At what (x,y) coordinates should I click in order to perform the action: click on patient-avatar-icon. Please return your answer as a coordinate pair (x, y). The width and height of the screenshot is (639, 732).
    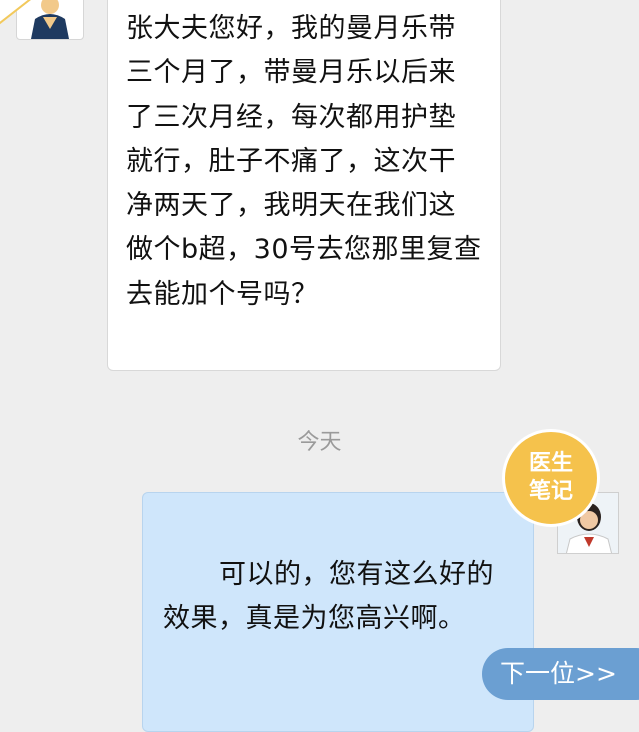
    Looking at the image, I should click on (50, 19).